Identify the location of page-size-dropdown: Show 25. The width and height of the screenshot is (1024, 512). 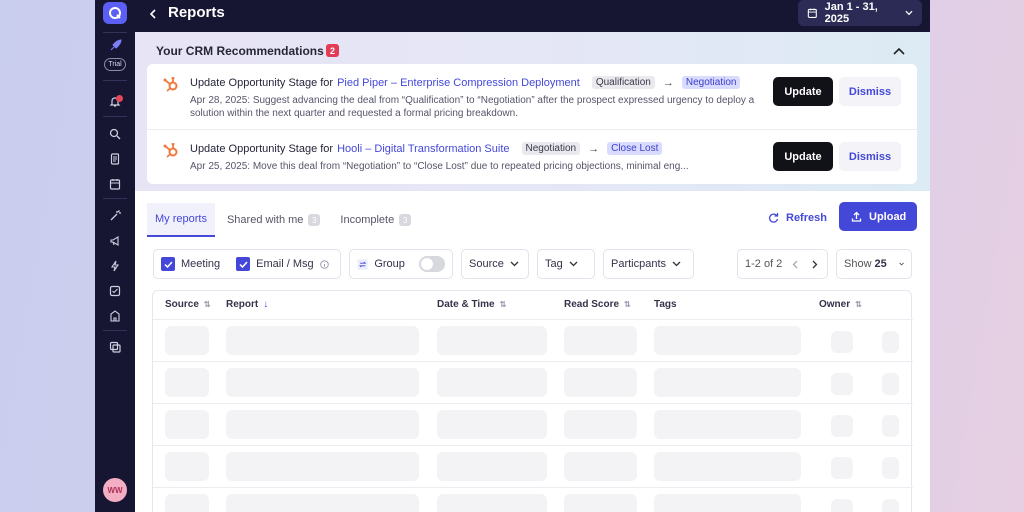
(874, 264).